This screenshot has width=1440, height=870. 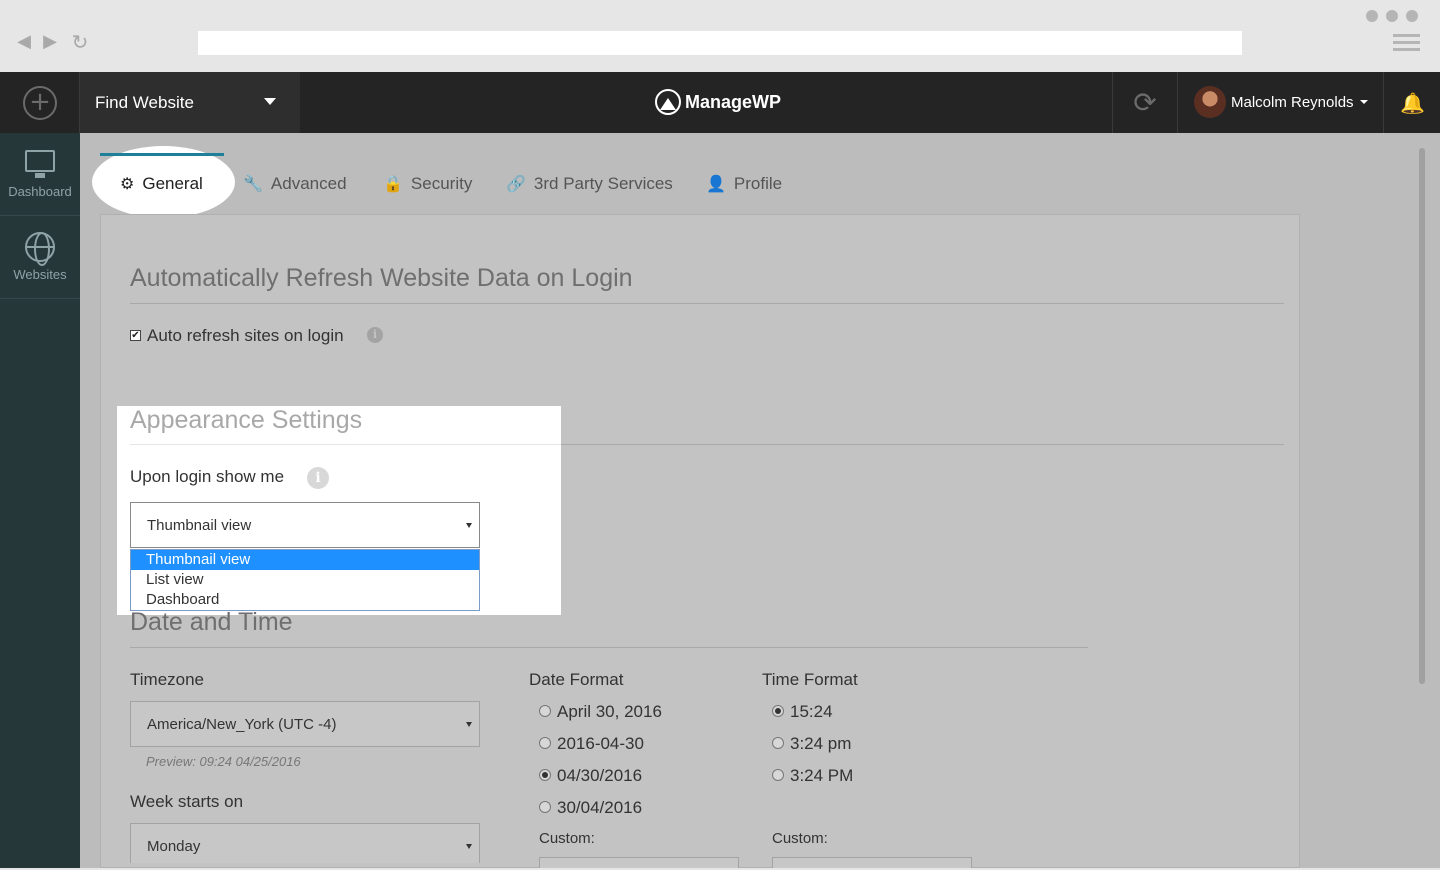 I want to click on time-custom-input, so click(x=872, y=862).